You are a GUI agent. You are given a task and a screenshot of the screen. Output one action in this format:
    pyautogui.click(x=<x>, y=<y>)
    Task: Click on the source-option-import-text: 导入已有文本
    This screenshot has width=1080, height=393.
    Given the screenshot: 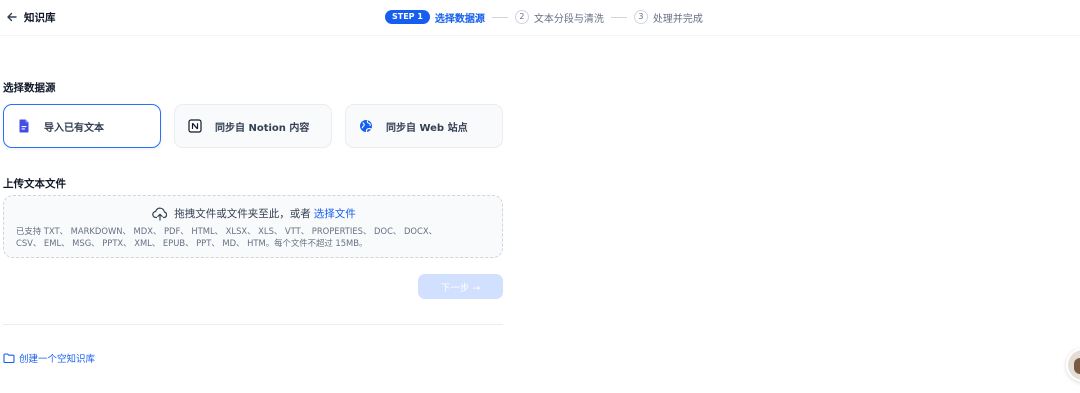 What is the action you would take?
    pyautogui.click(x=82, y=126)
    